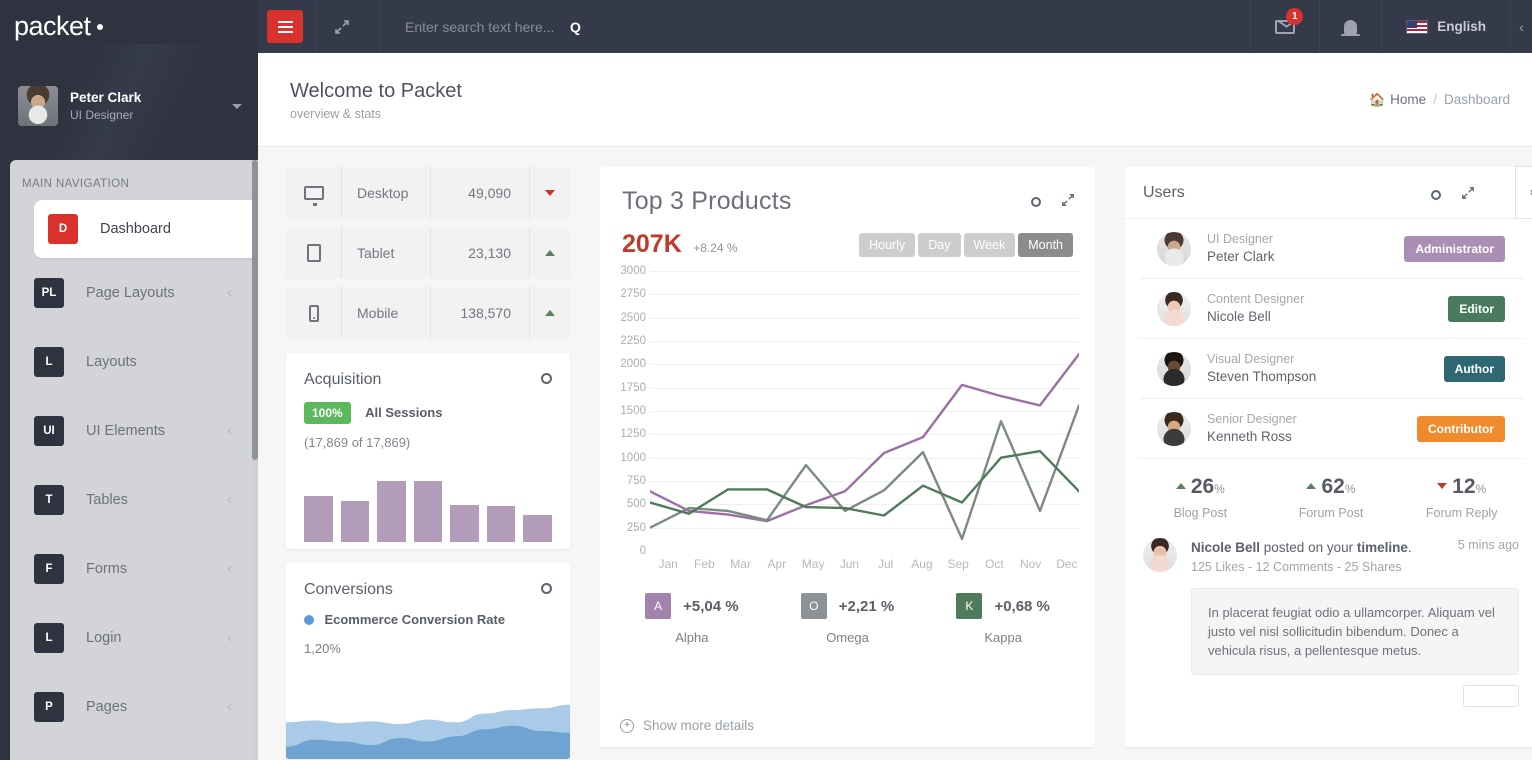 The height and width of the screenshot is (760, 1532). Describe the element at coordinates (1454, 248) in the screenshot. I see `role-badge: Administrator` at that location.